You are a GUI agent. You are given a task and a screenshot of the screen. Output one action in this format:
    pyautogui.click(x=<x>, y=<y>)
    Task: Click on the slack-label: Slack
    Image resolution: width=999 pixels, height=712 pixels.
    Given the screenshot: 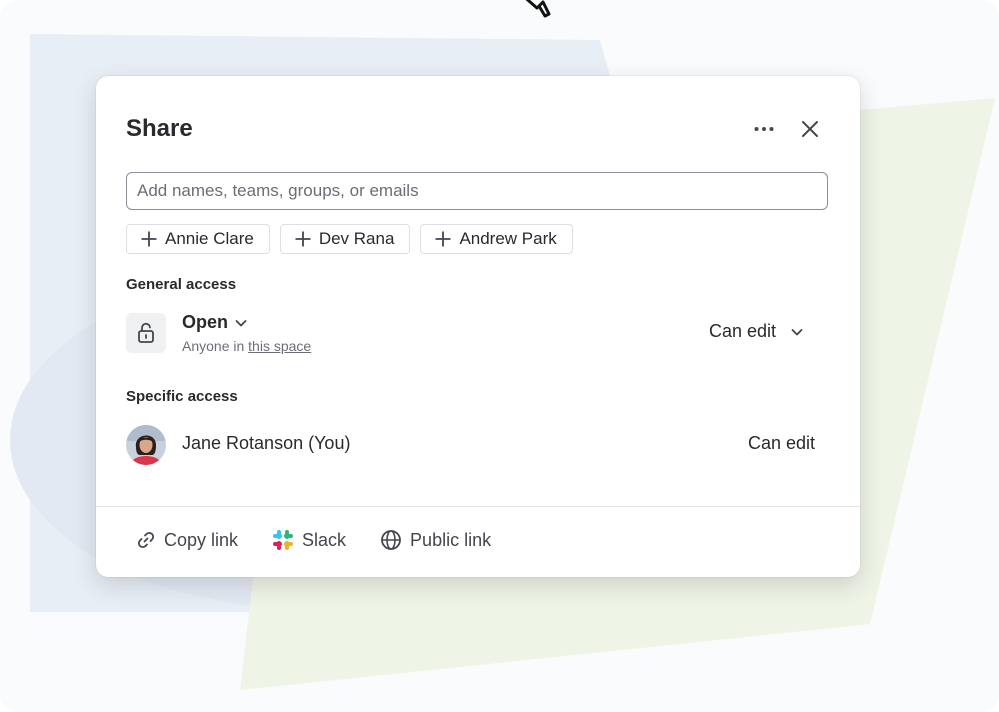 What is the action you would take?
    pyautogui.click(x=324, y=539)
    